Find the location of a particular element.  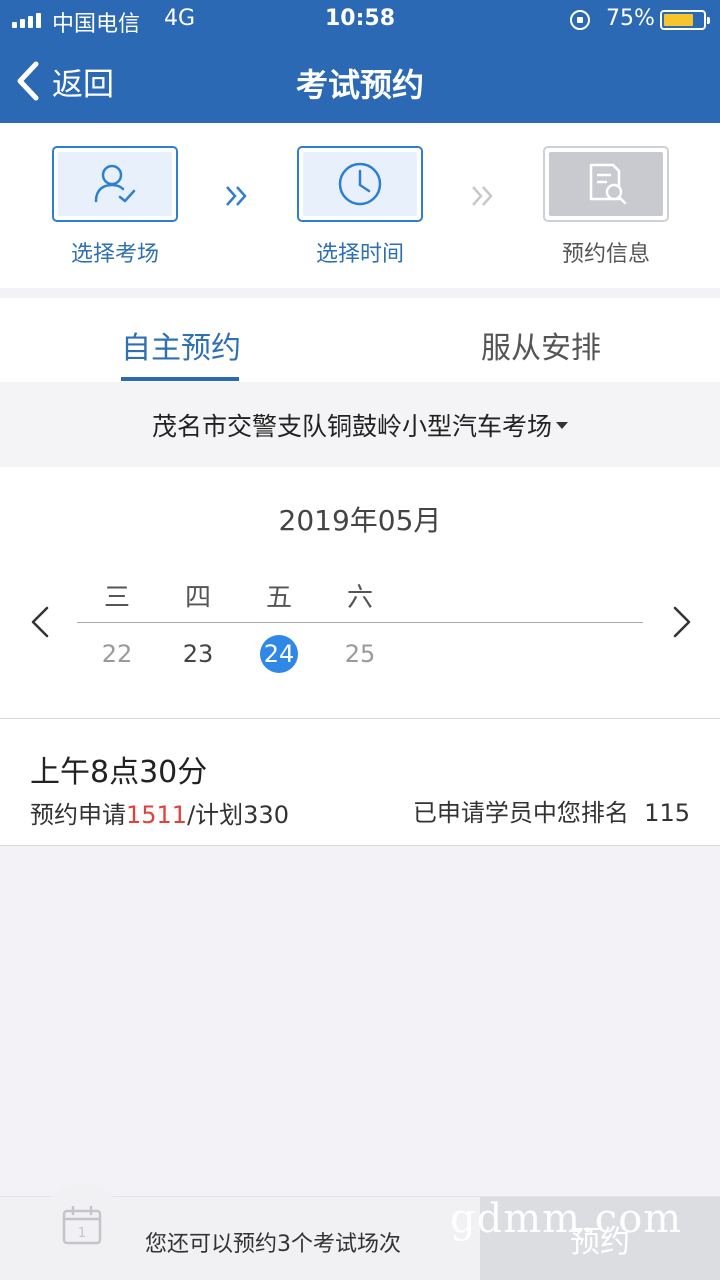

calendar-day: 22 is located at coordinates (117, 654).